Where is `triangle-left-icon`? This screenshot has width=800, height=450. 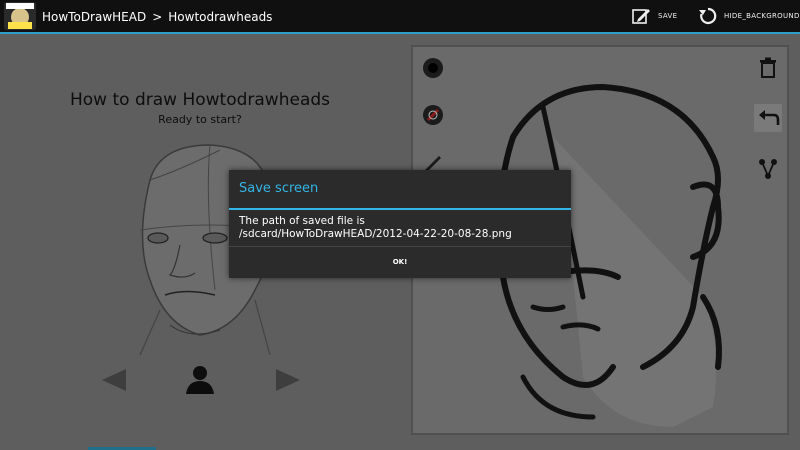 triangle-left-icon is located at coordinates (114, 380).